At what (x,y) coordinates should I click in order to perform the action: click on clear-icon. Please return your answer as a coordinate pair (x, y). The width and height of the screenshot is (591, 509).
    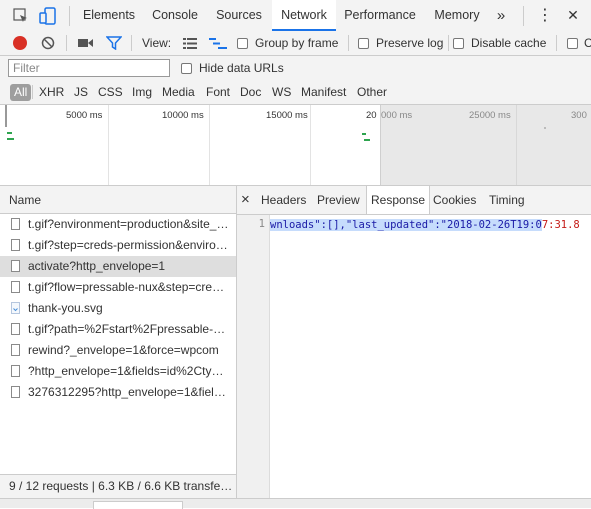
    Looking at the image, I should click on (48, 43).